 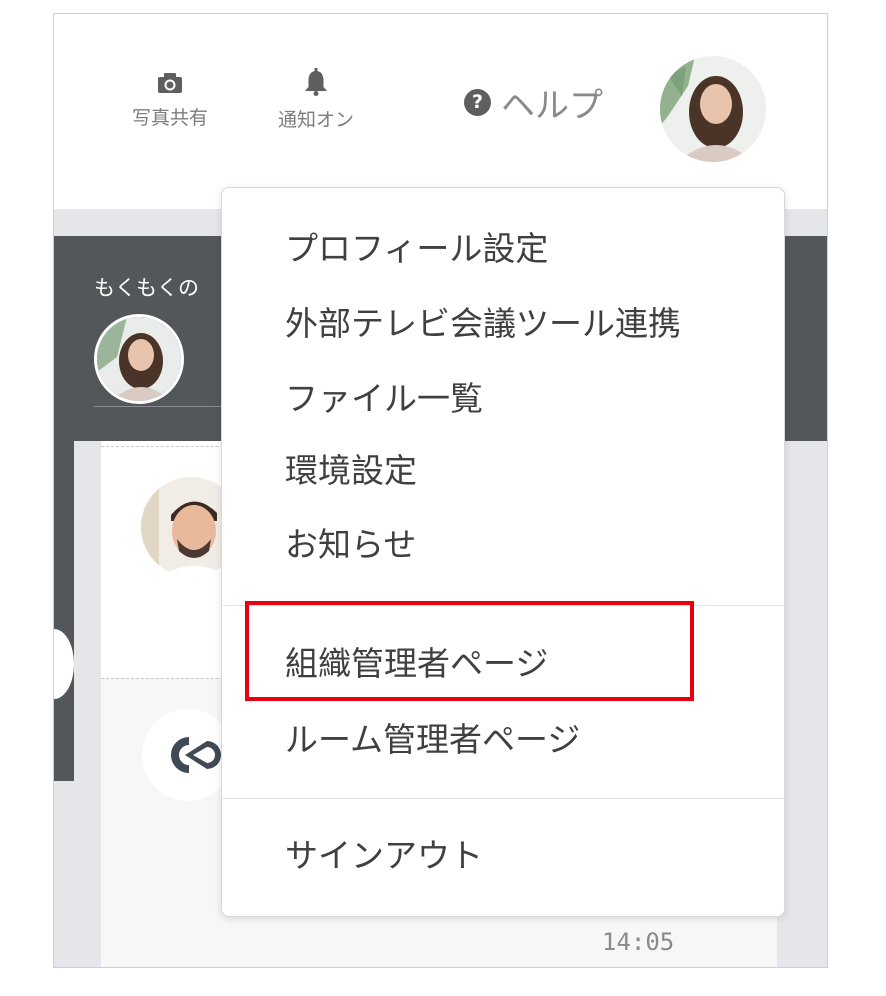 I want to click on highlight-box, so click(x=469, y=651).